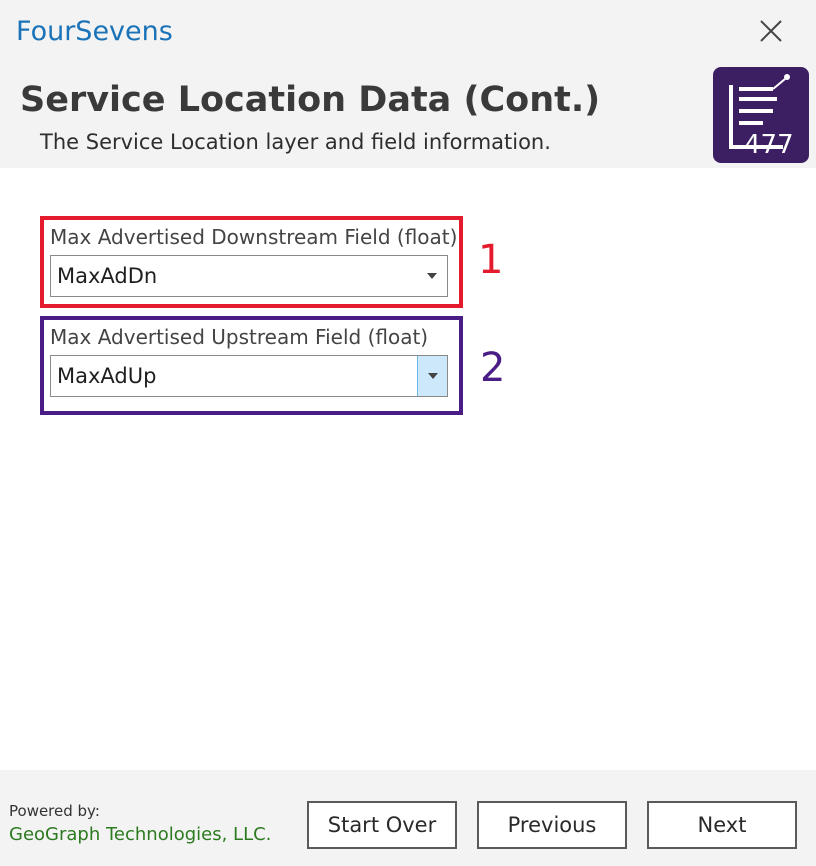 Image resolution: width=816 pixels, height=866 pixels. What do you see at coordinates (239, 337) in the screenshot?
I see `upstream-field-label: Max Advertised Upstream Field (float)` at bounding box center [239, 337].